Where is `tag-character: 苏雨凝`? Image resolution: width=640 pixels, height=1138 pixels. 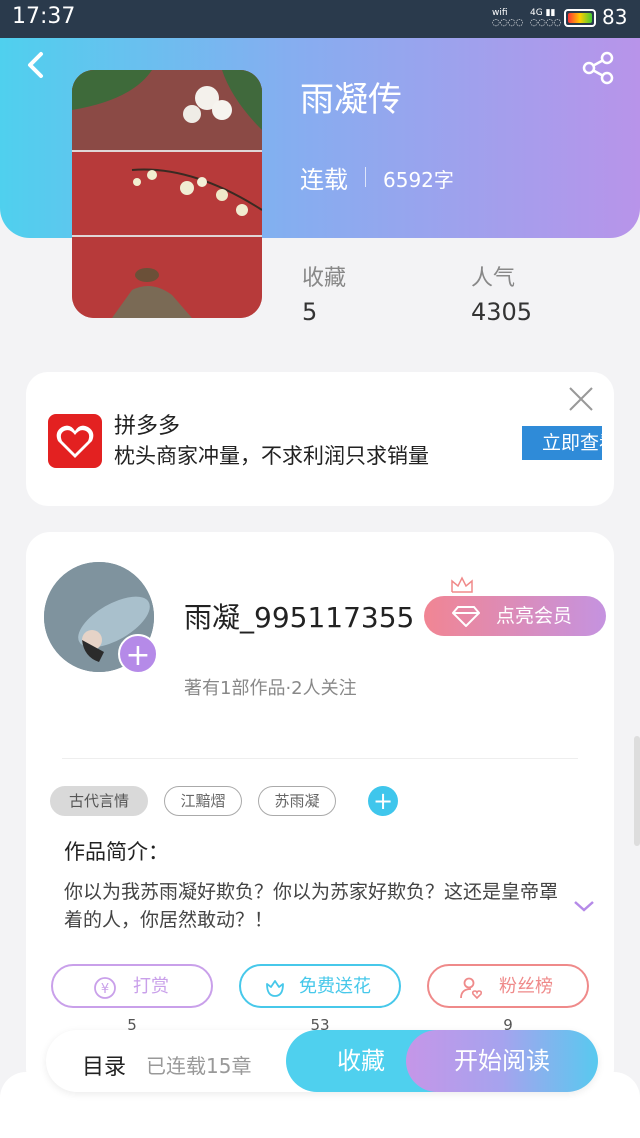 tag-character: 苏雨凝 is located at coordinates (297, 801).